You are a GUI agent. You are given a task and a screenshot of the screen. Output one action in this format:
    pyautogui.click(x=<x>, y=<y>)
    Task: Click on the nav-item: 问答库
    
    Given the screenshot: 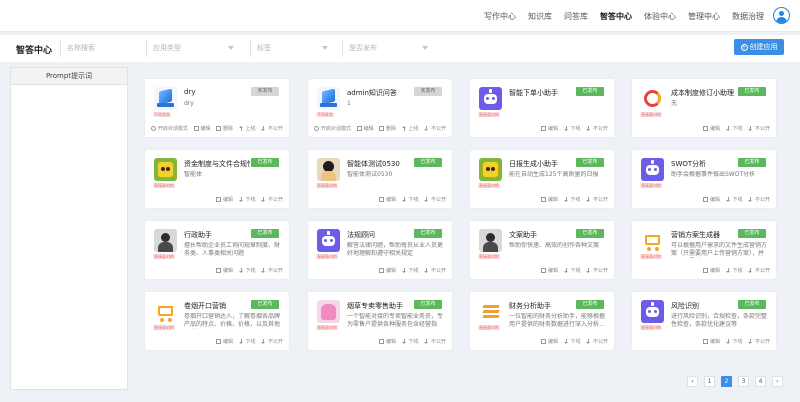 What is the action you would take?
    pyautogui.click(x=576, y=16)
    